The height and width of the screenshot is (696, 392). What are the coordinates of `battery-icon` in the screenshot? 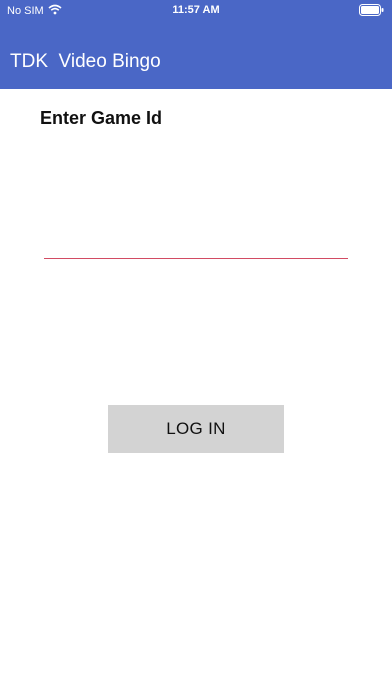 It's located at (371, 11).